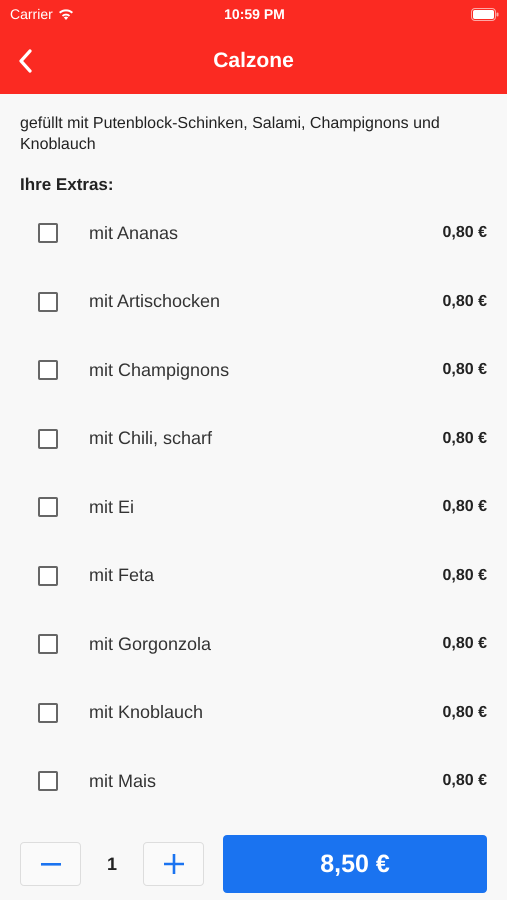  Describe the element at coordinates (134, 233) in the screenshot. I see `extra-label: mit Ananas` at that location.